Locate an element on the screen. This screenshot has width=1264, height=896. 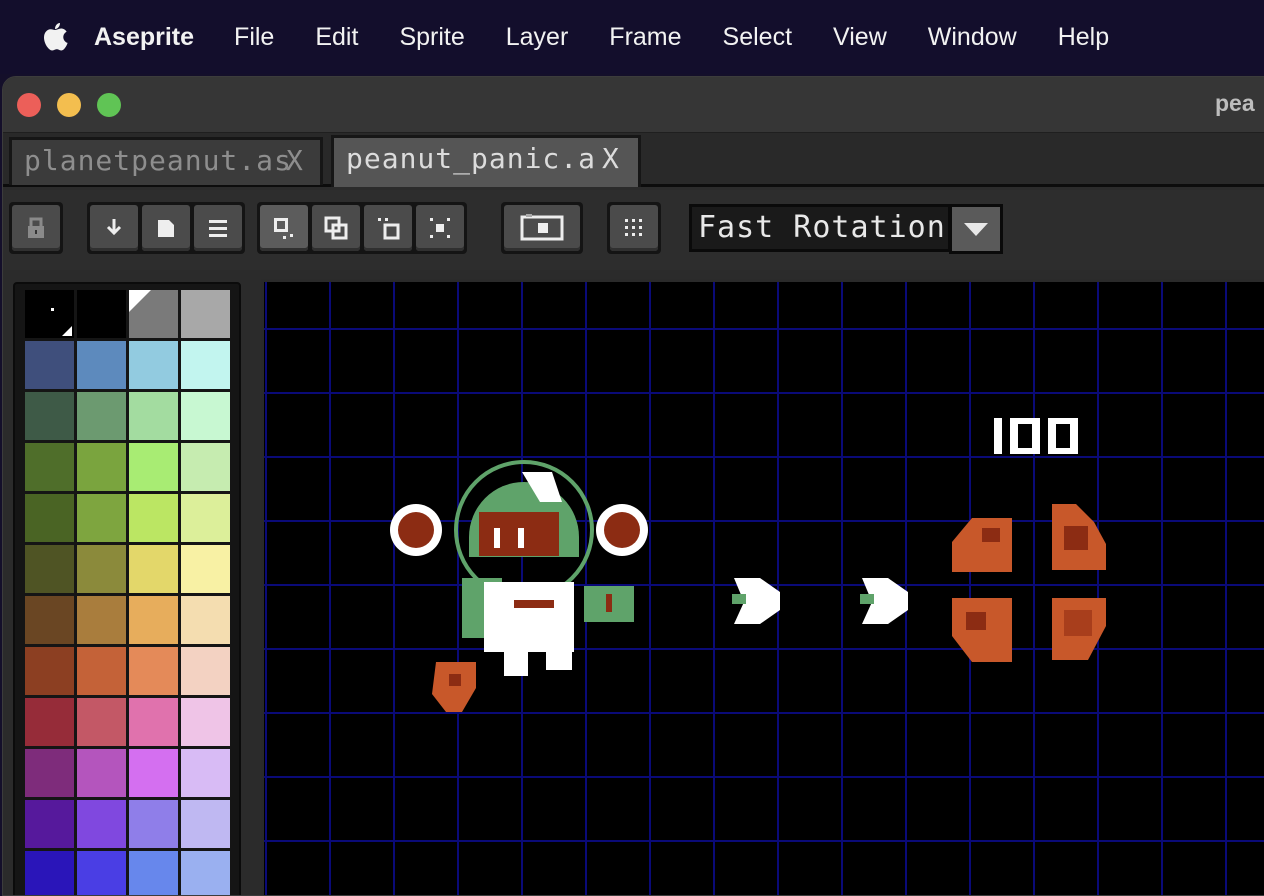
close-window-button is located at coordinates (29, 105).